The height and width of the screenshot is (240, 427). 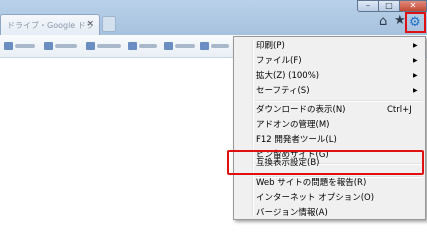 What do you see at coordinates (368, 6) in the screenshot?
I see `minimize-button: –` at bounding box center [368, 6].